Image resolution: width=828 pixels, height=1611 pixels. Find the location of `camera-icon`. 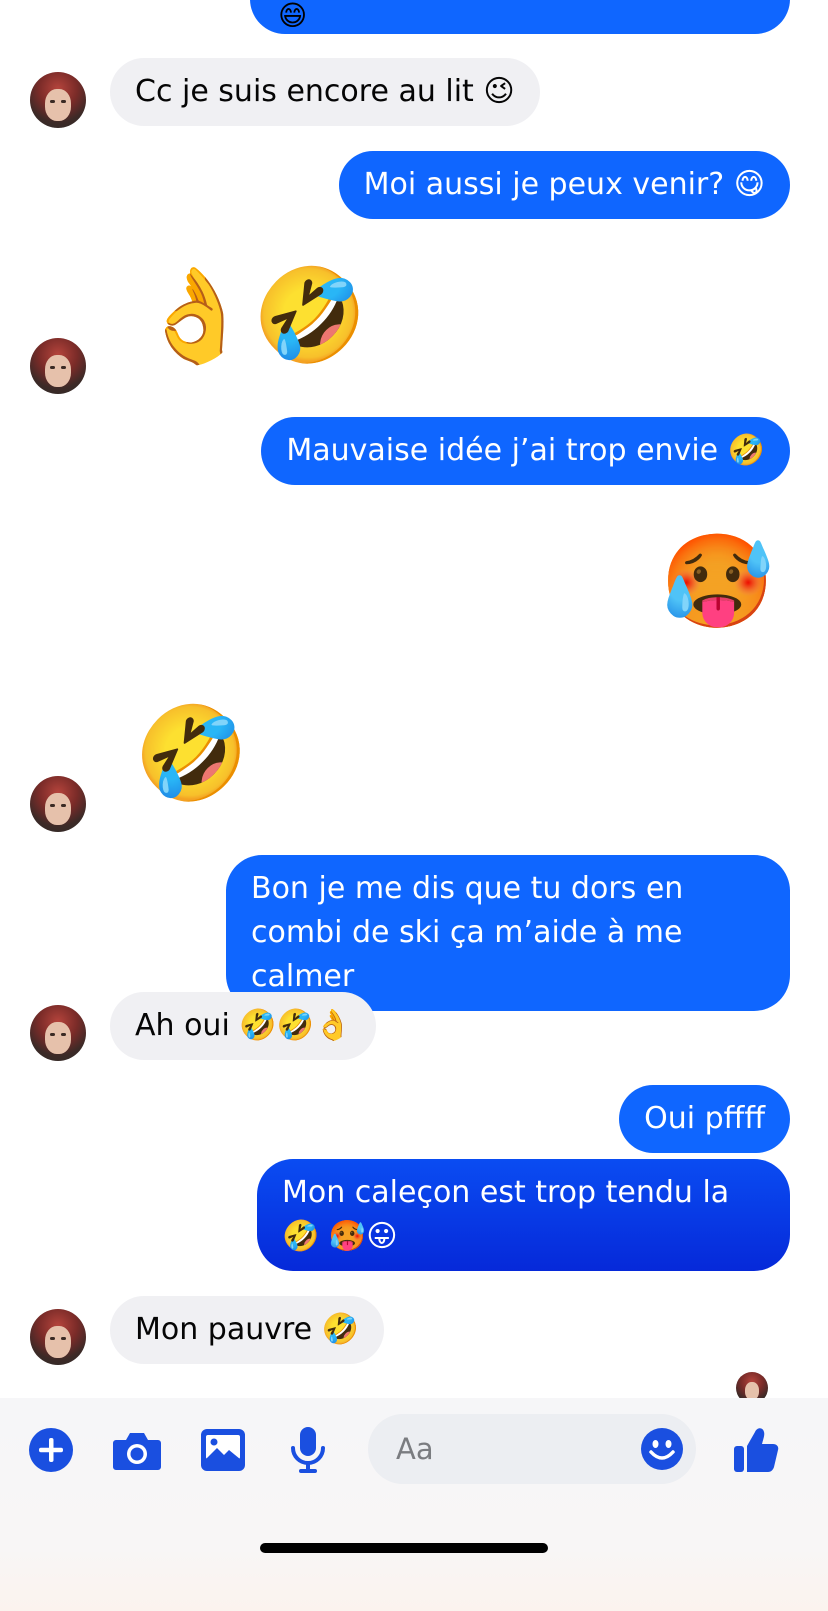

camera-icon is located at coordinates (137, 1450).